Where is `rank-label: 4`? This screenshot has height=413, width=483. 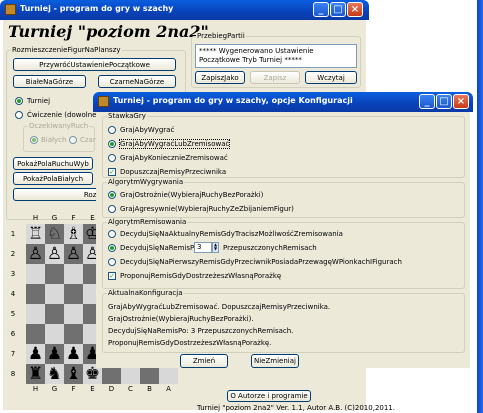 rank-label: 4 is located at coordinates (13, 294).